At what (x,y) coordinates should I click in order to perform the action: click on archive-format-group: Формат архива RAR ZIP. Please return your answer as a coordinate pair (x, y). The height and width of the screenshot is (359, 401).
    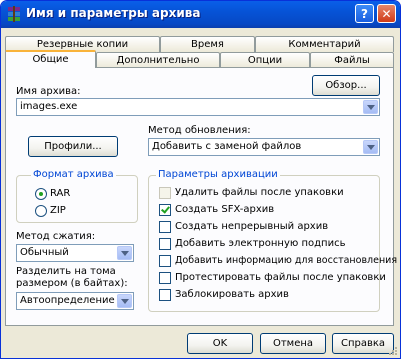
    Looking at the image, I should click on (77, 196).